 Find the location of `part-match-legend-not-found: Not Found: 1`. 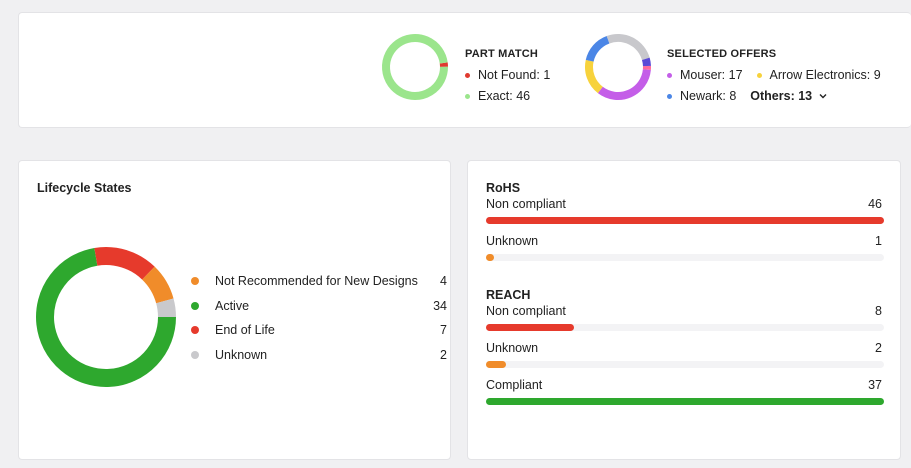

part-match-legend-not-found: Not Found: 1 is located at coordinates (507, 75).